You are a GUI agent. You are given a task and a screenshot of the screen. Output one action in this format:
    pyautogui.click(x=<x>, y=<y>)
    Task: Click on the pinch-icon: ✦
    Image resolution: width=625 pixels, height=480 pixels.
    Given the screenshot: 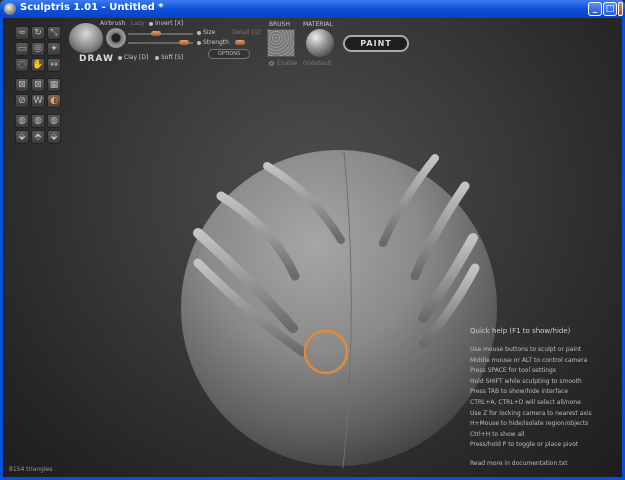 What is the action you would take?
    pyautogui.click(x=54, y=49)
    